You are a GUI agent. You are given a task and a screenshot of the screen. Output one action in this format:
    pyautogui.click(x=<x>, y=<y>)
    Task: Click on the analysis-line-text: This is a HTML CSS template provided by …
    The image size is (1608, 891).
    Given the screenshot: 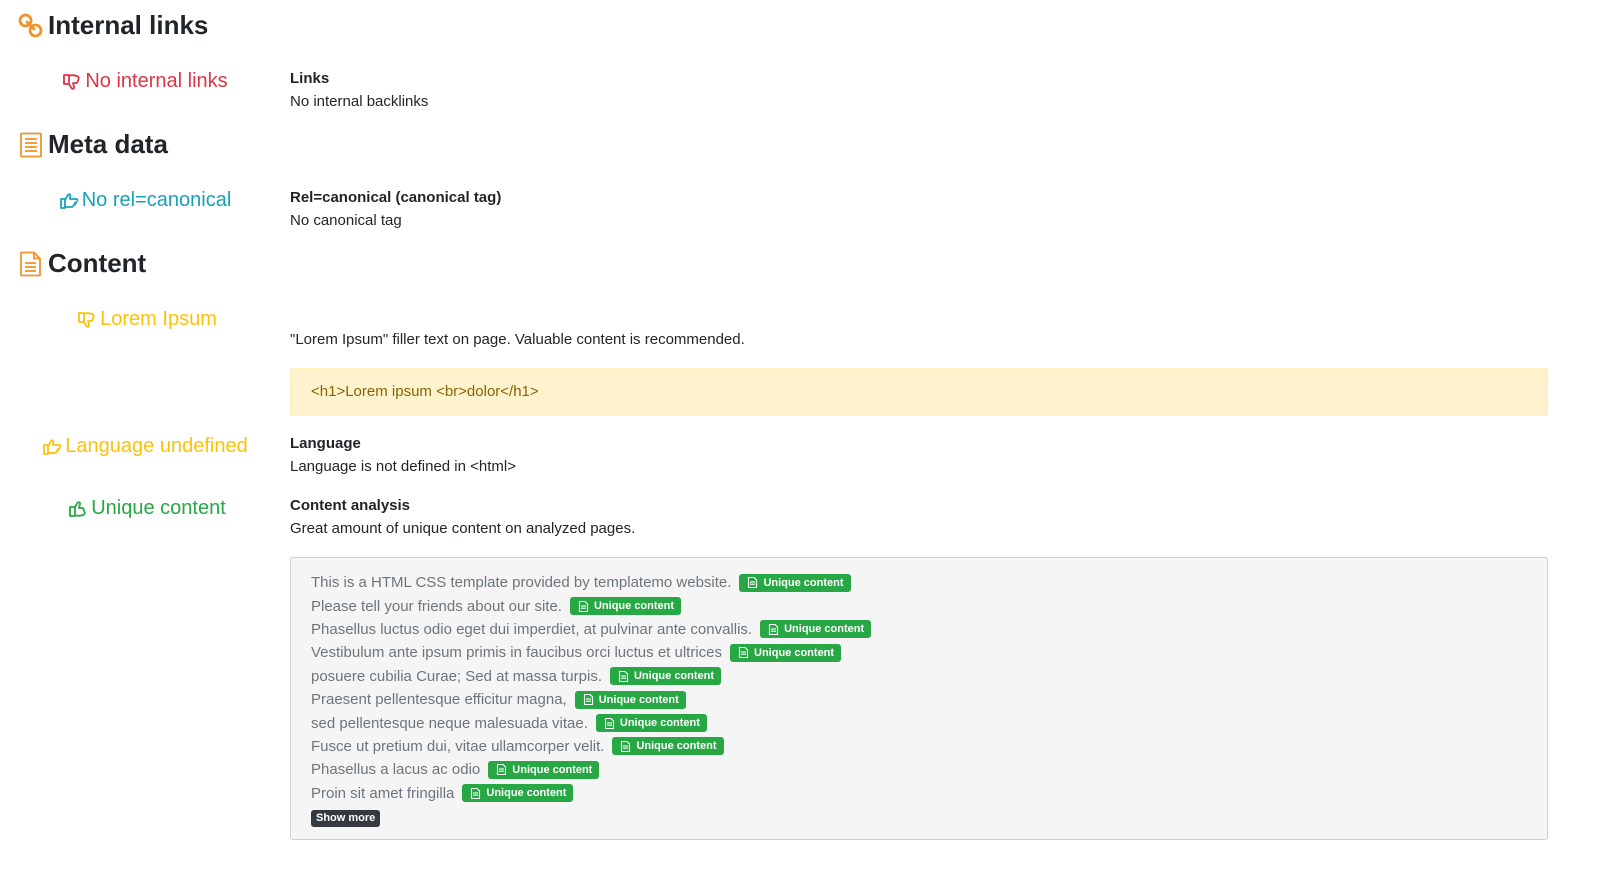 What is the action you would take?
    pyautogui.click(x=521, y=583)
    